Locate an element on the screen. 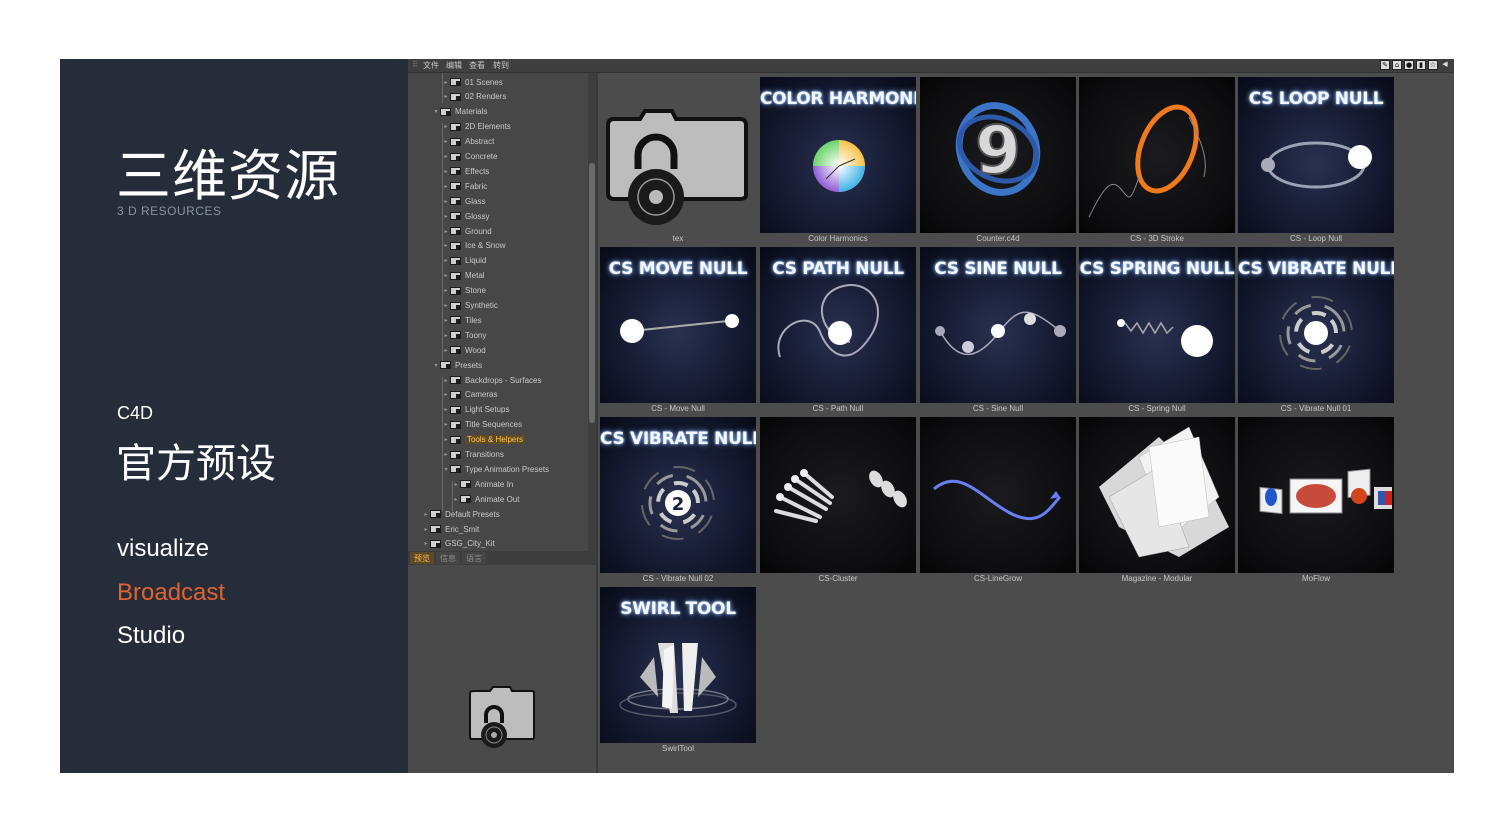  tree-item: ▸ Concrete is located at coordinates (469, 157).